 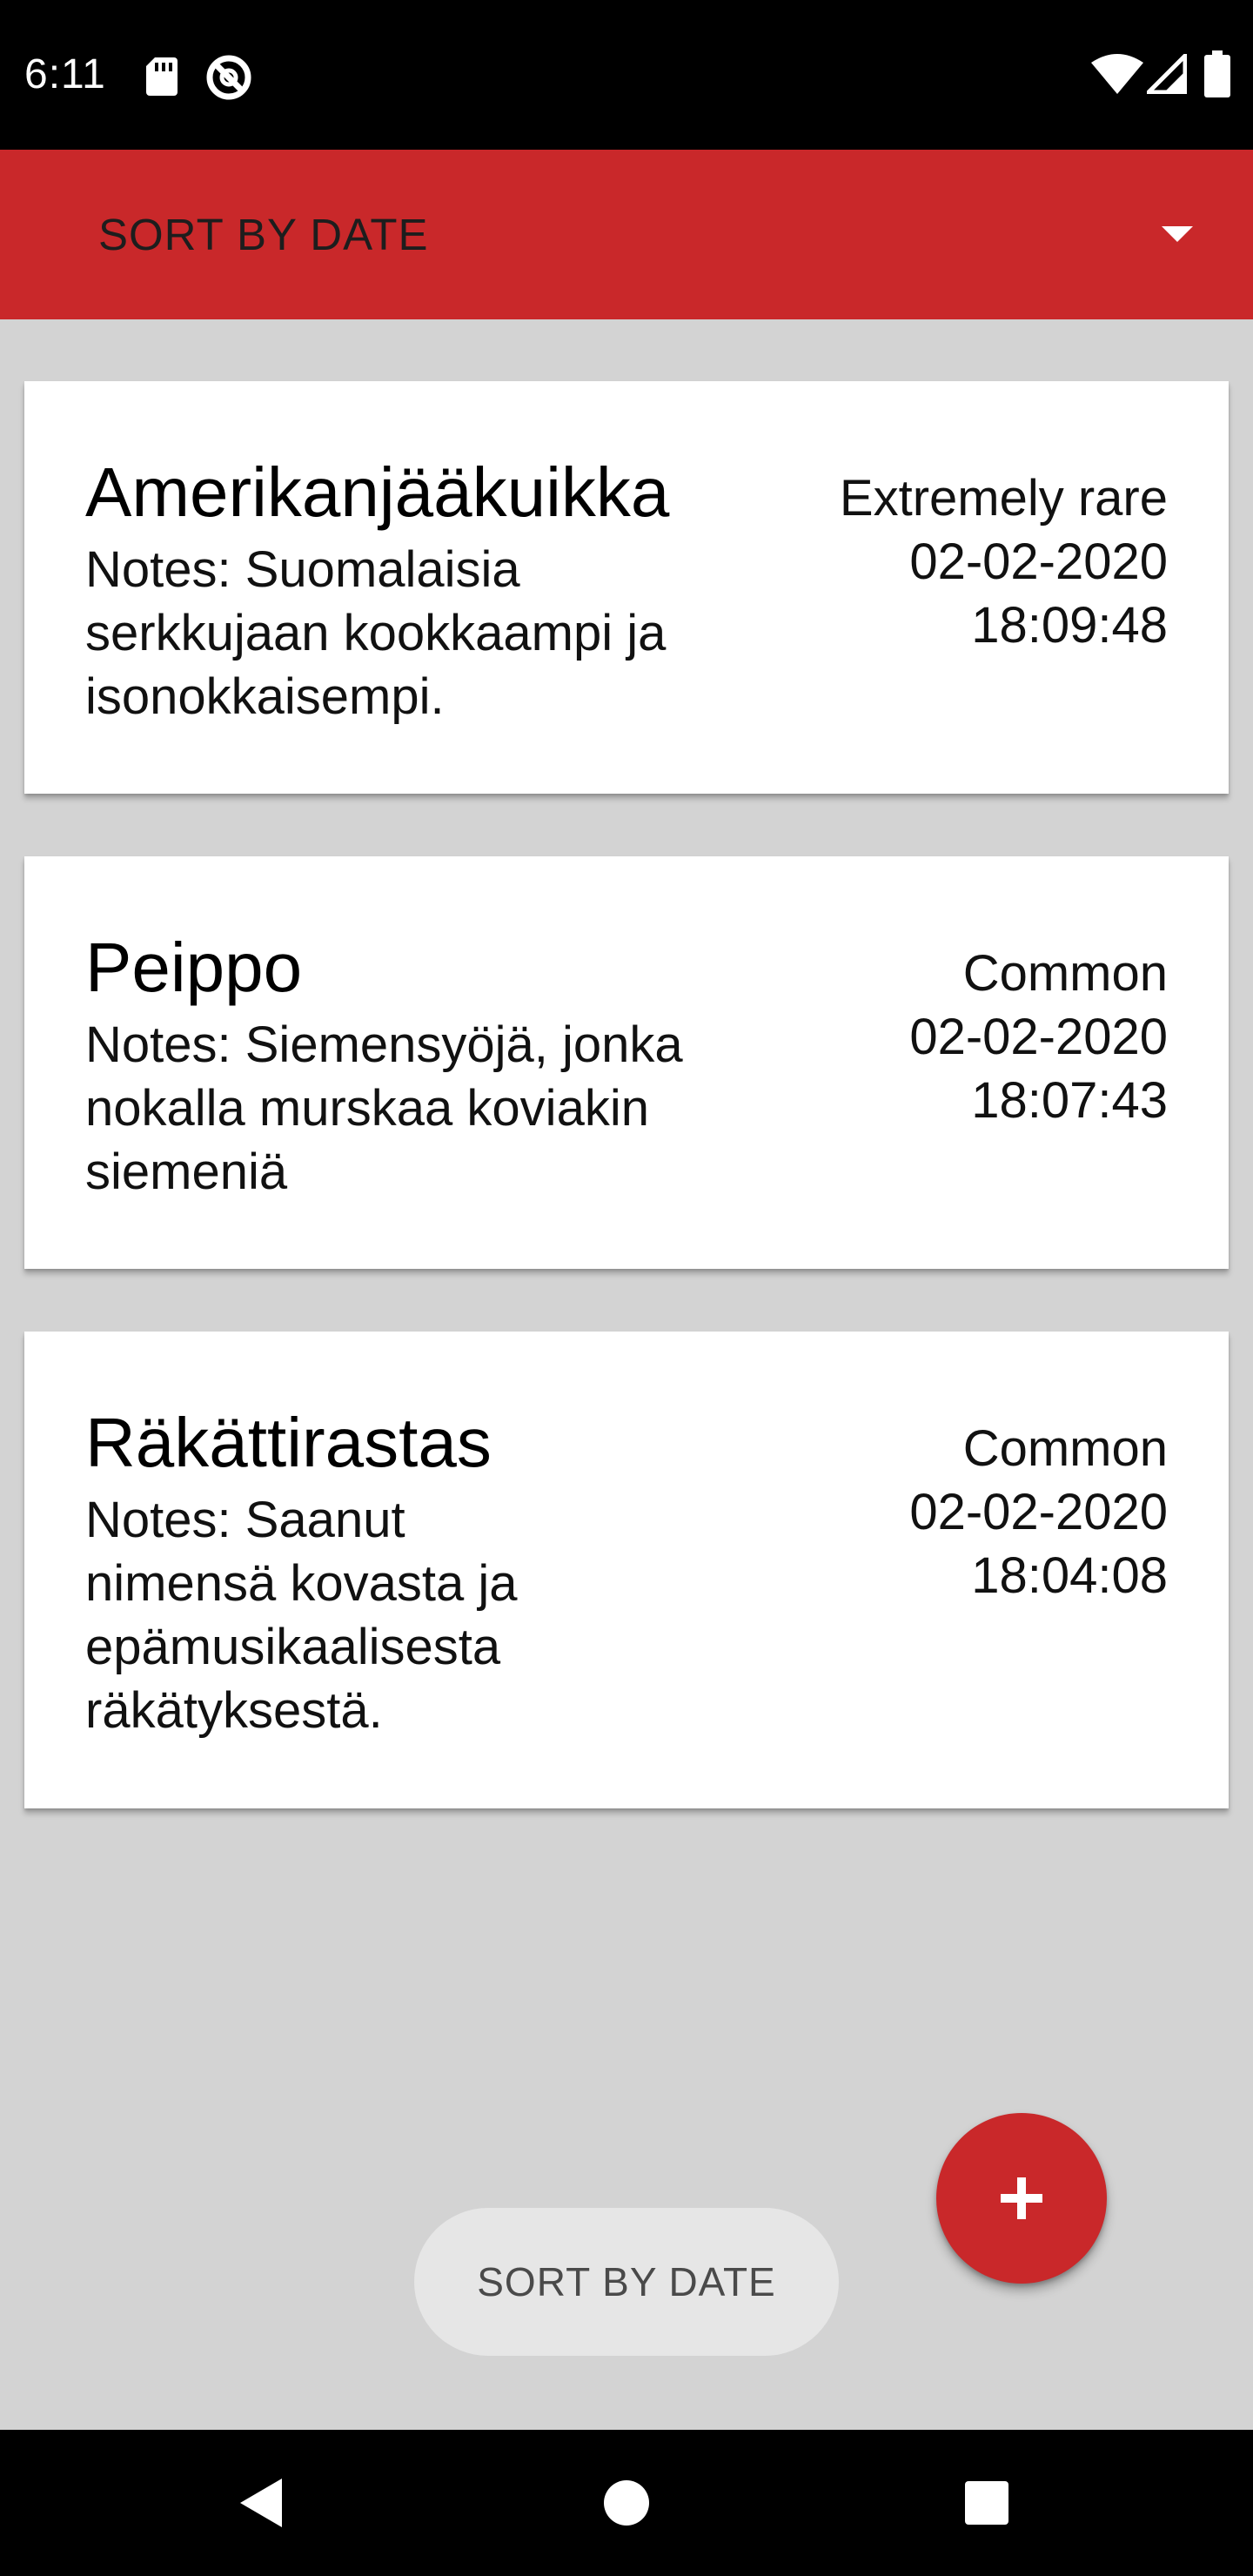 I want to click on bird-name: Peippo, so click(x=194, y=968).